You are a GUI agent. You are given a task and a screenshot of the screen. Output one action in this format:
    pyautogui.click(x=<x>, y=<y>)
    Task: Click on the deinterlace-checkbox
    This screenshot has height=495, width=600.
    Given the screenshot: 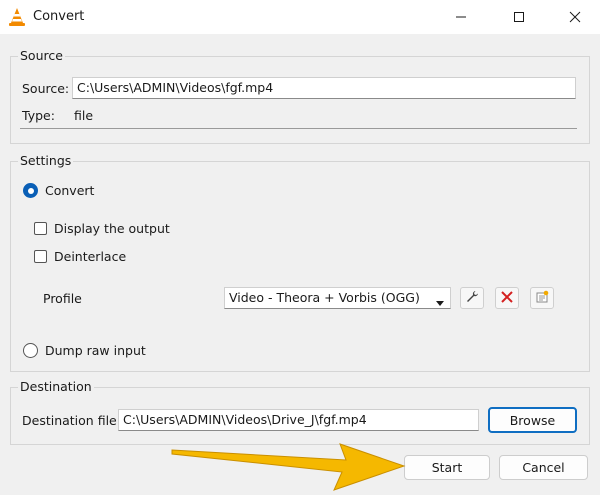 What is the action you would take?
    pyautogui.click(x=40, y=256)
    